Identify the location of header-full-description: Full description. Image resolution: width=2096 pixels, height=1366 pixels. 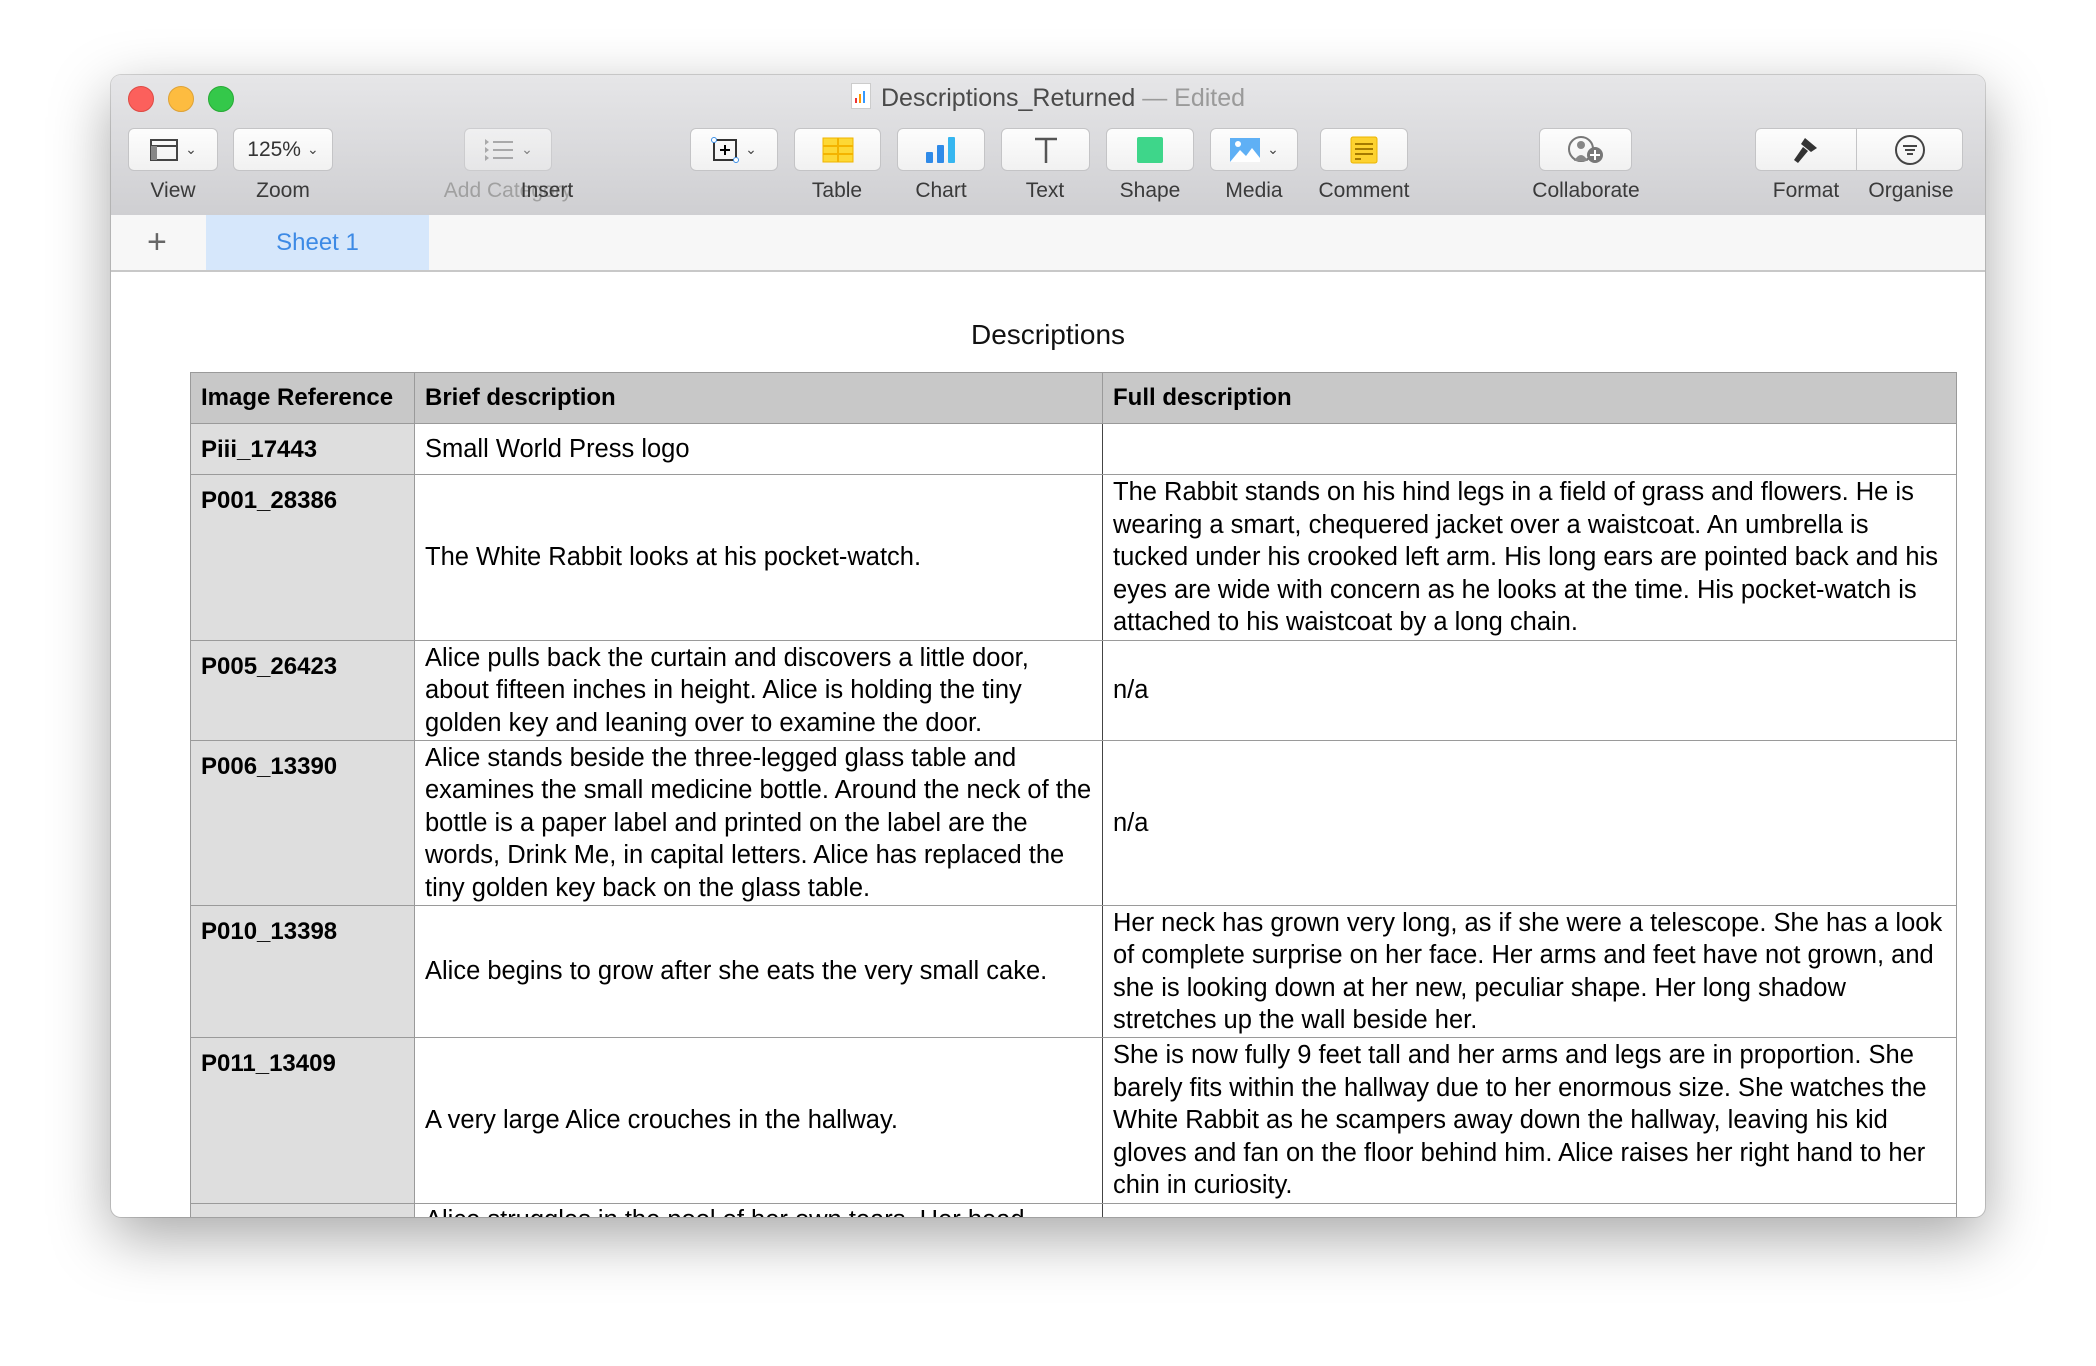
(1529, 398).